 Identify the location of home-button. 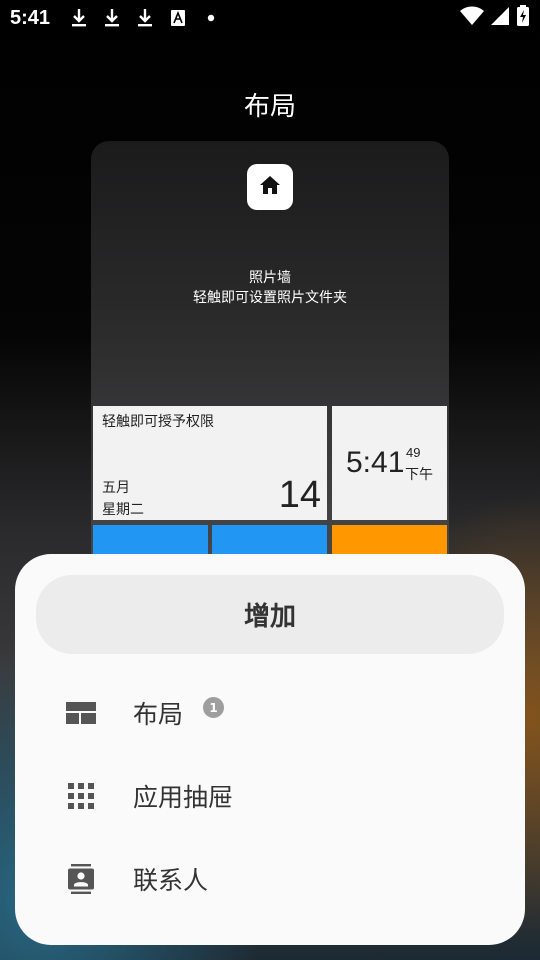
(270, 187).